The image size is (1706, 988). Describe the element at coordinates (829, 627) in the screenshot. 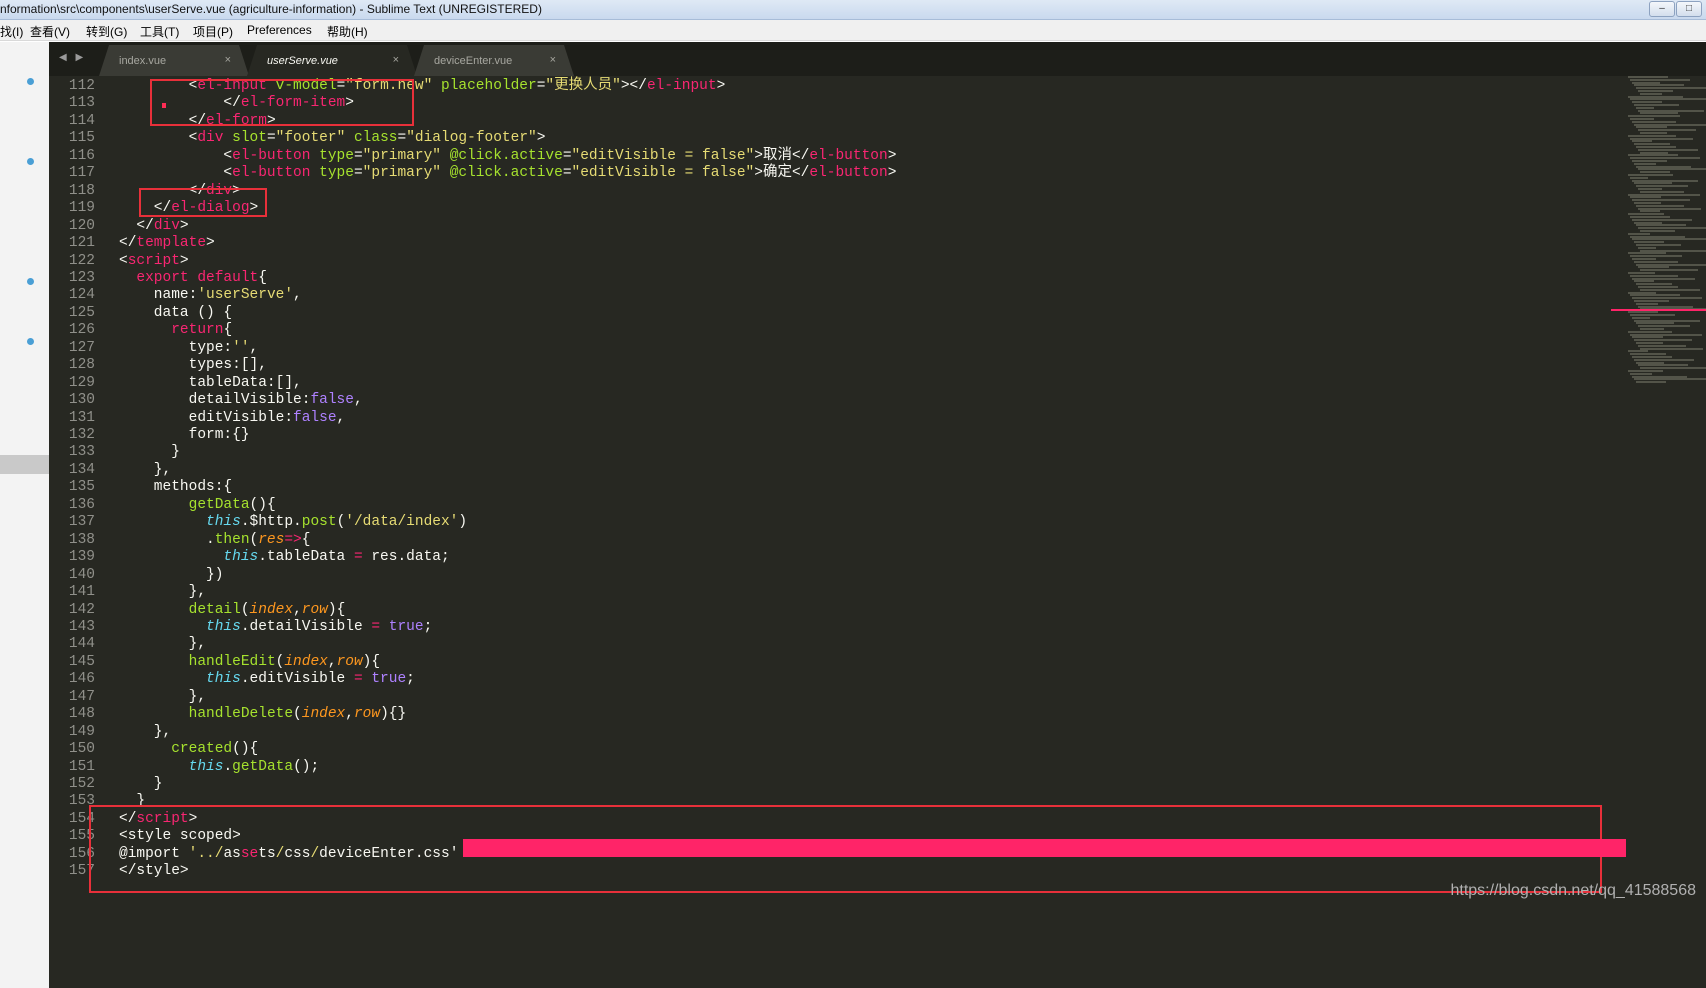

I see `code-line: 143 this.detailVisible = true;` at that location.